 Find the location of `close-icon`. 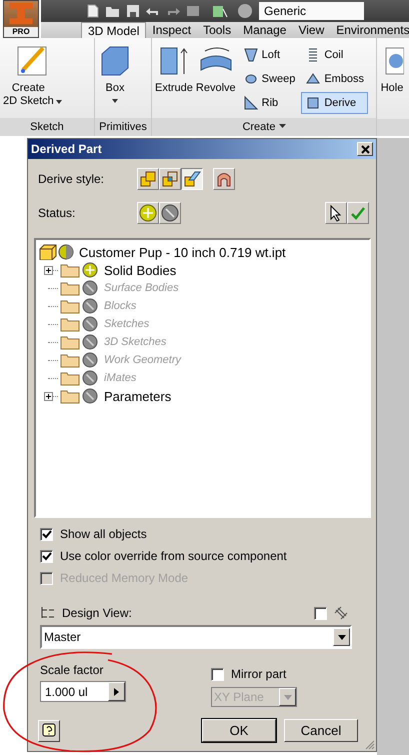

close-icon is located at coordinates (365, 149).